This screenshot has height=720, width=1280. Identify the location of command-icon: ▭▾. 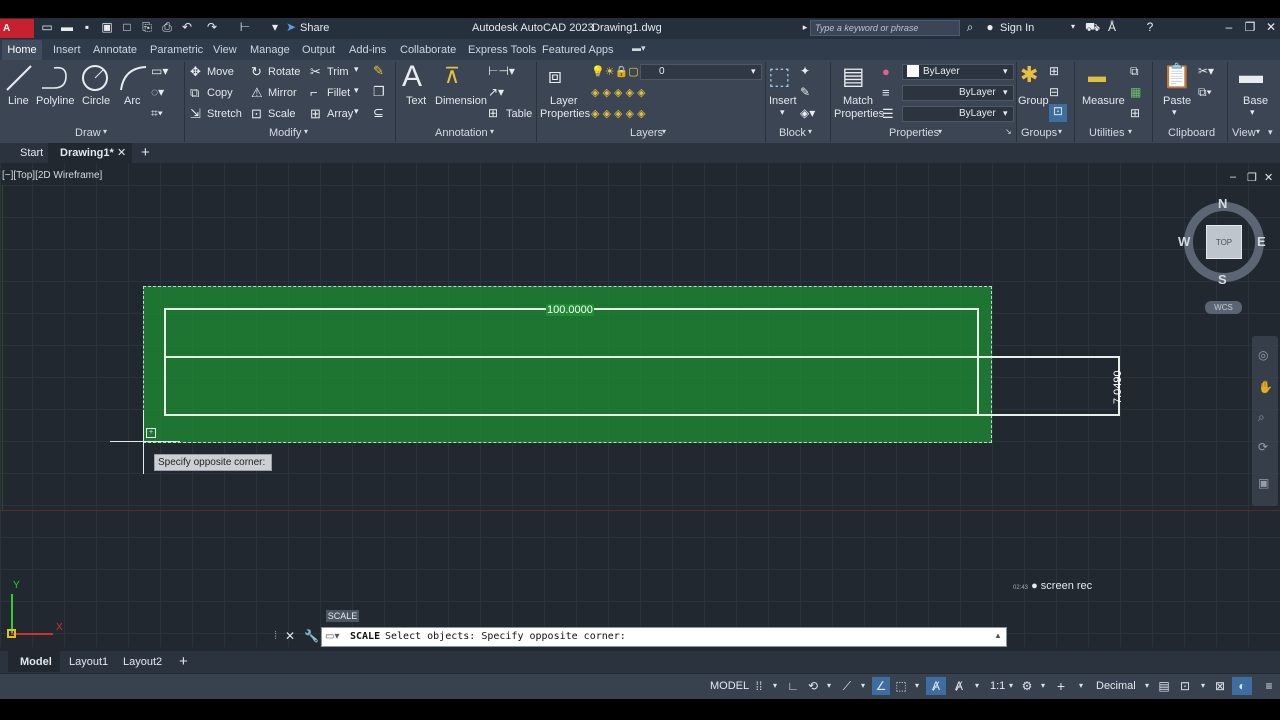
(332, 636).